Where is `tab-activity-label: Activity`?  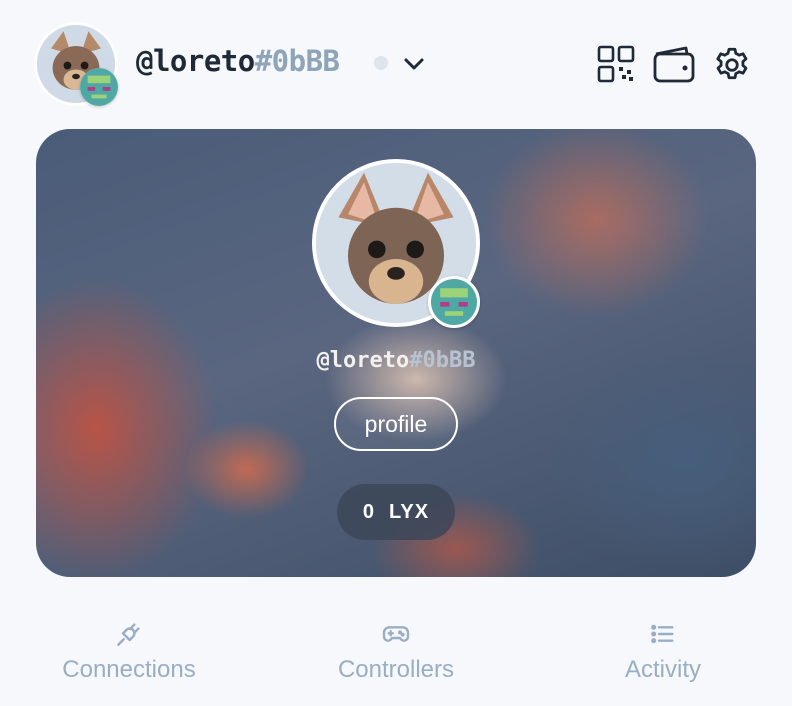 tab-activity-label: Activity is located at coordinates (662, 669).